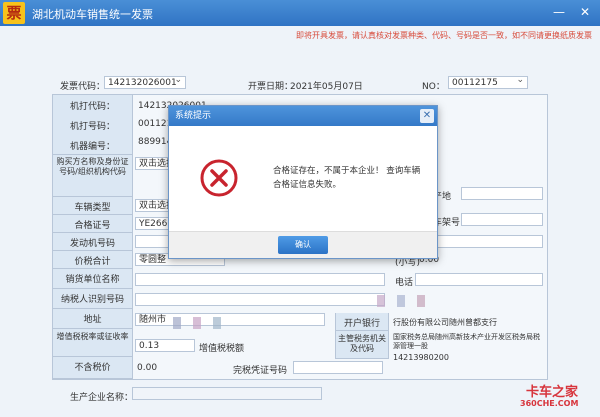 The width and height of the screenshot is (600, 417). What do you see at coordinates (92, 147) in the screenshot?
I see `machine-id-label: 机器编号：` at bounding box center [92, 147].